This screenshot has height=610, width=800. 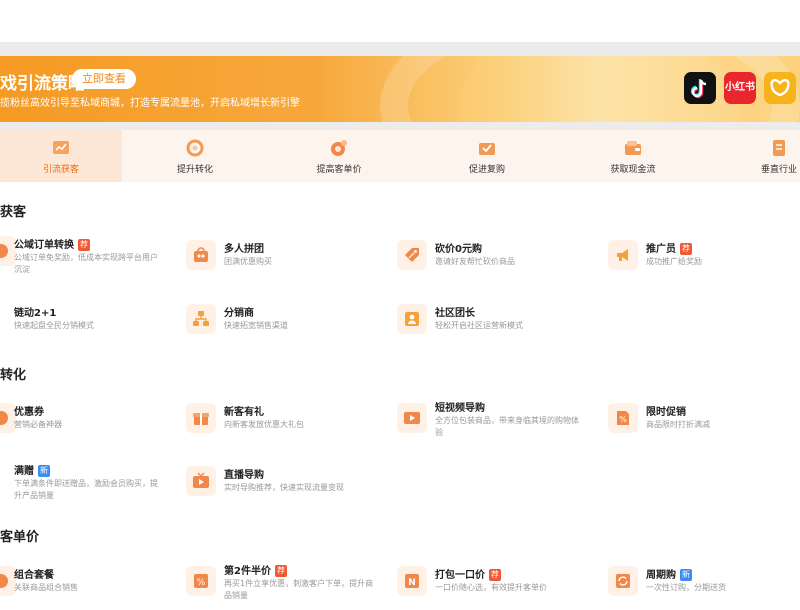 I want to click on tab-order-value: 提高客单价, so click(x=339, y=156).